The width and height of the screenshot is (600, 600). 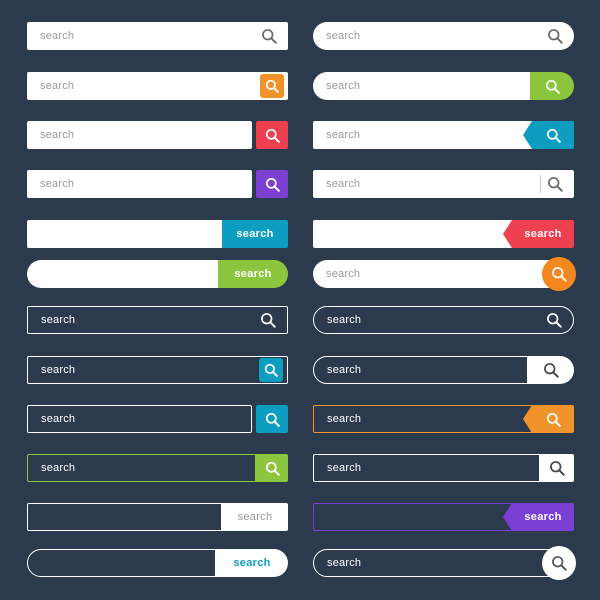 I want to click on search-button-11: search, so click(x=253, y=274).